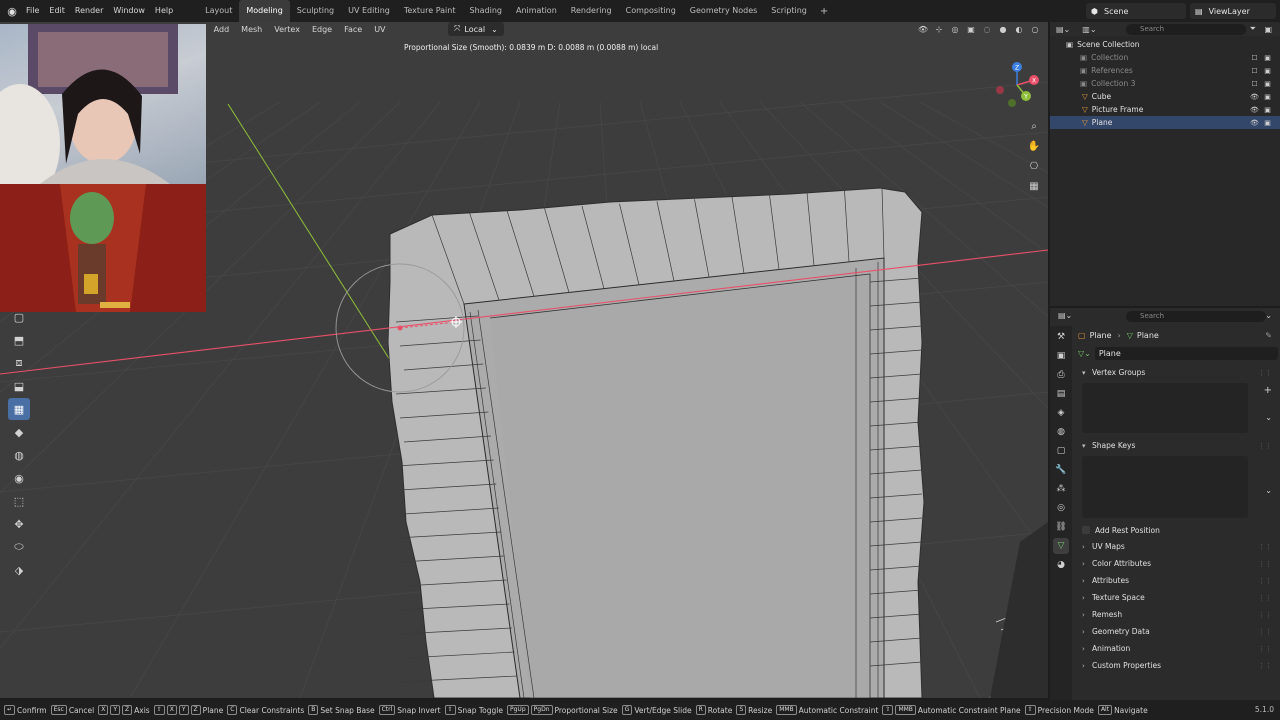 Image resolution: width=1280 pixels, height=720 pixels. What do you see at coordinates (1034, 186) in the screenshot?
I see `perspective-toggle-icon: ▦` at bounding box center [1034, 186].